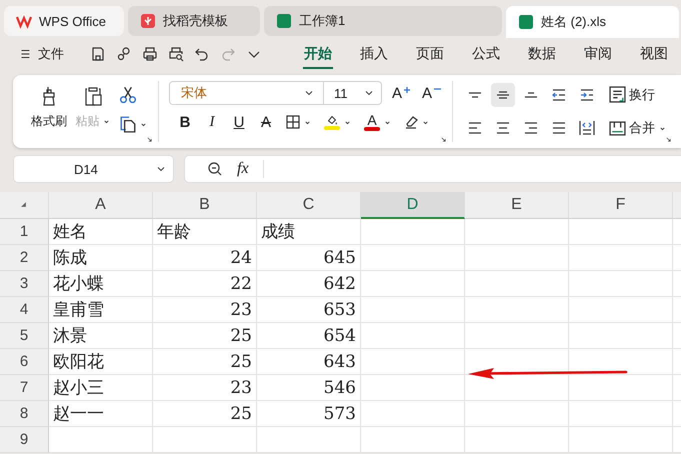  What do you see at coordinates (24, 258) in the screenshot?
I see `row-header: 2` at bounding box center [24, 258].